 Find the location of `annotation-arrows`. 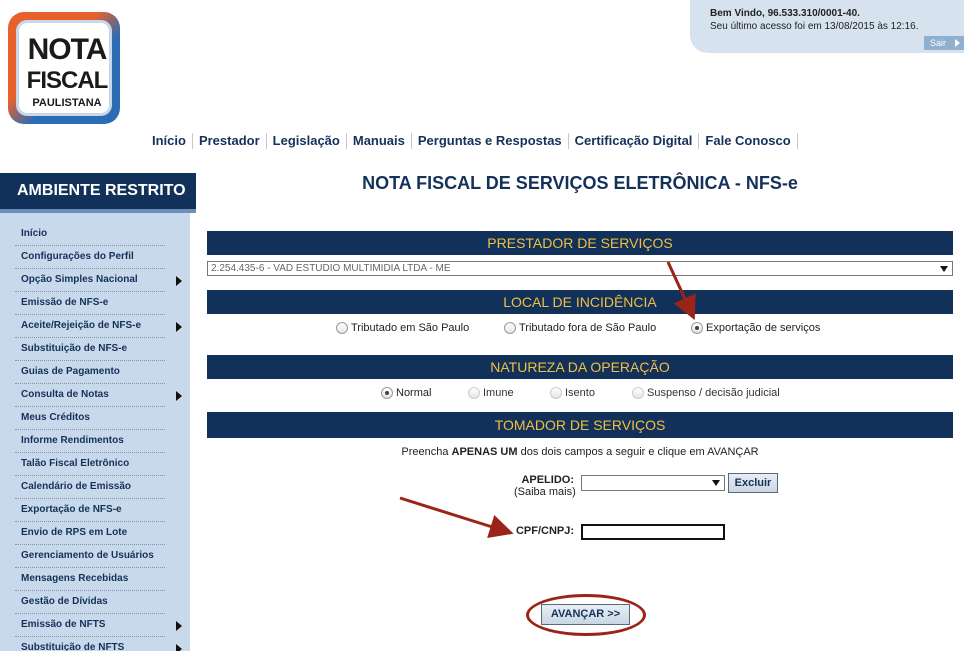

annotation-arrows is located at coordinates (547, 399).